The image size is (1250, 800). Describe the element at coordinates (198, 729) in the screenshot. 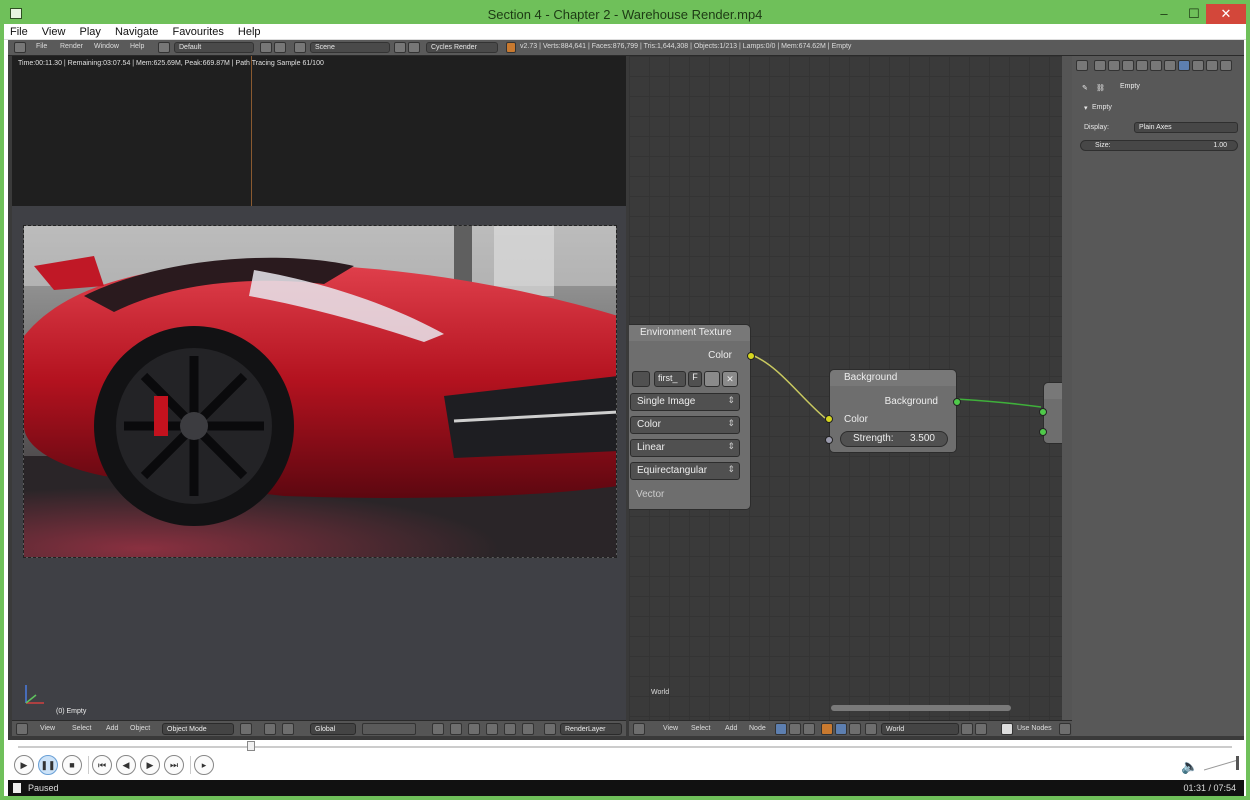

I see `mode-select: Object Mode` at that location.